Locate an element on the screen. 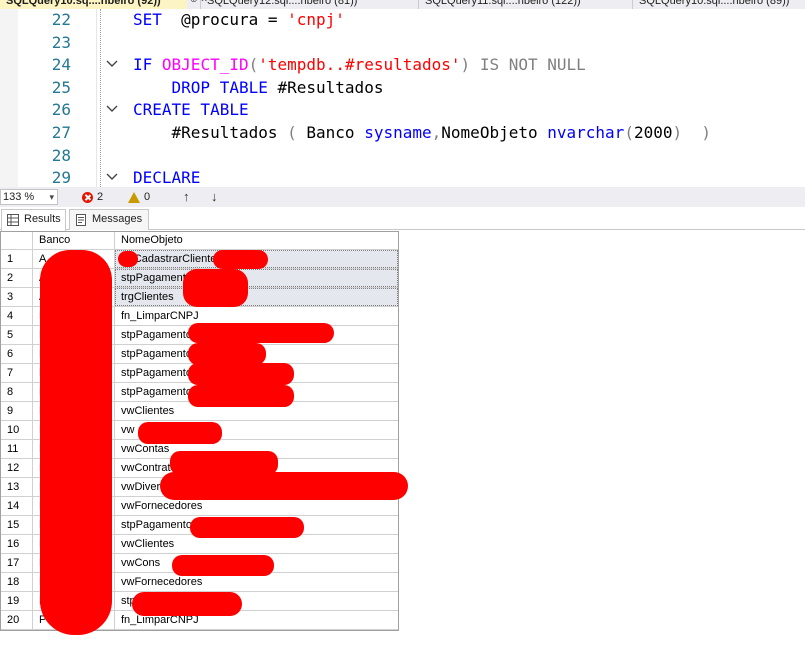 This screenshot has width=805, height=645. warning-icon is located at coordinates (134, 197).